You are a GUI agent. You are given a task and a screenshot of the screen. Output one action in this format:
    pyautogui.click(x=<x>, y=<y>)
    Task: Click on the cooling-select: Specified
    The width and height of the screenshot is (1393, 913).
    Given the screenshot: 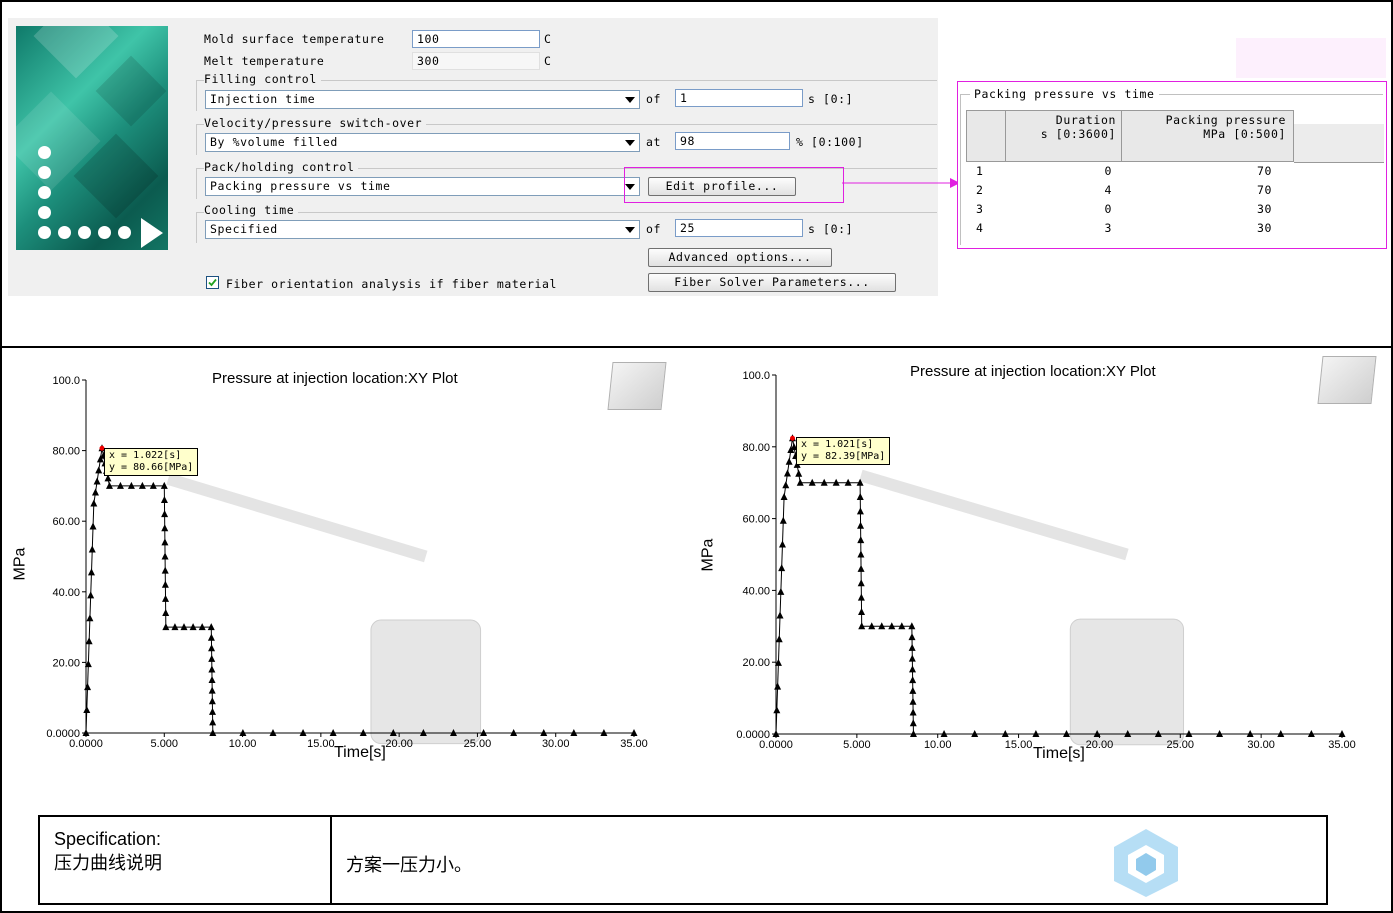 What is the action you would take?
    pyautogui.click(x=422, y=229)
    